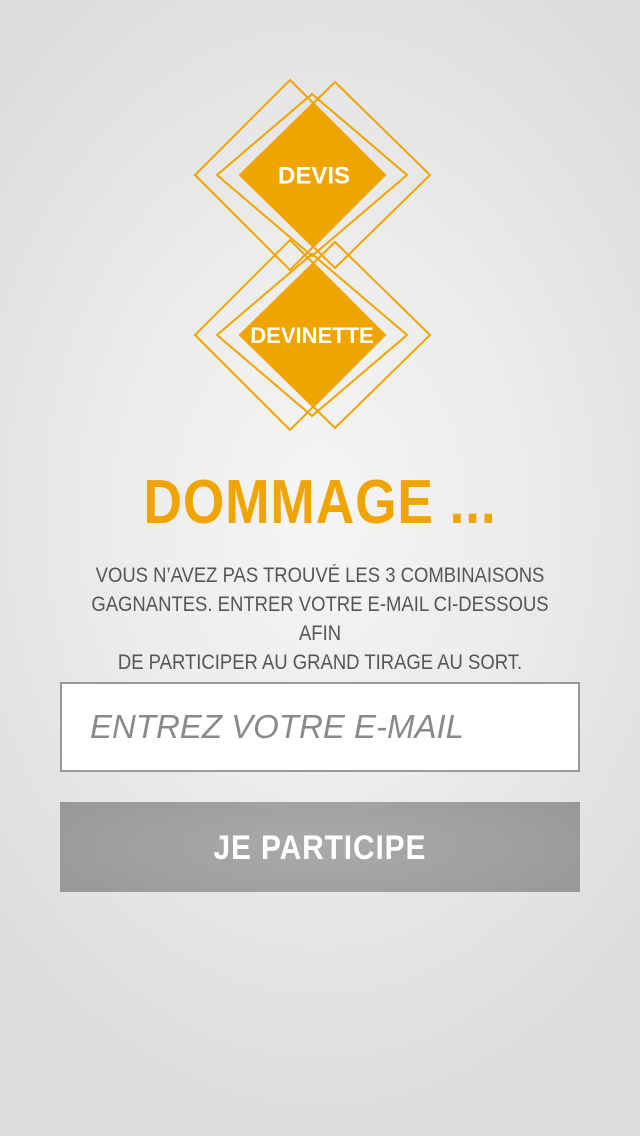 Image resolution: width=640 pixels, height=1136 pixels. I want to click on logo-bottom-label: DEVINETTE, so click(311, 335).